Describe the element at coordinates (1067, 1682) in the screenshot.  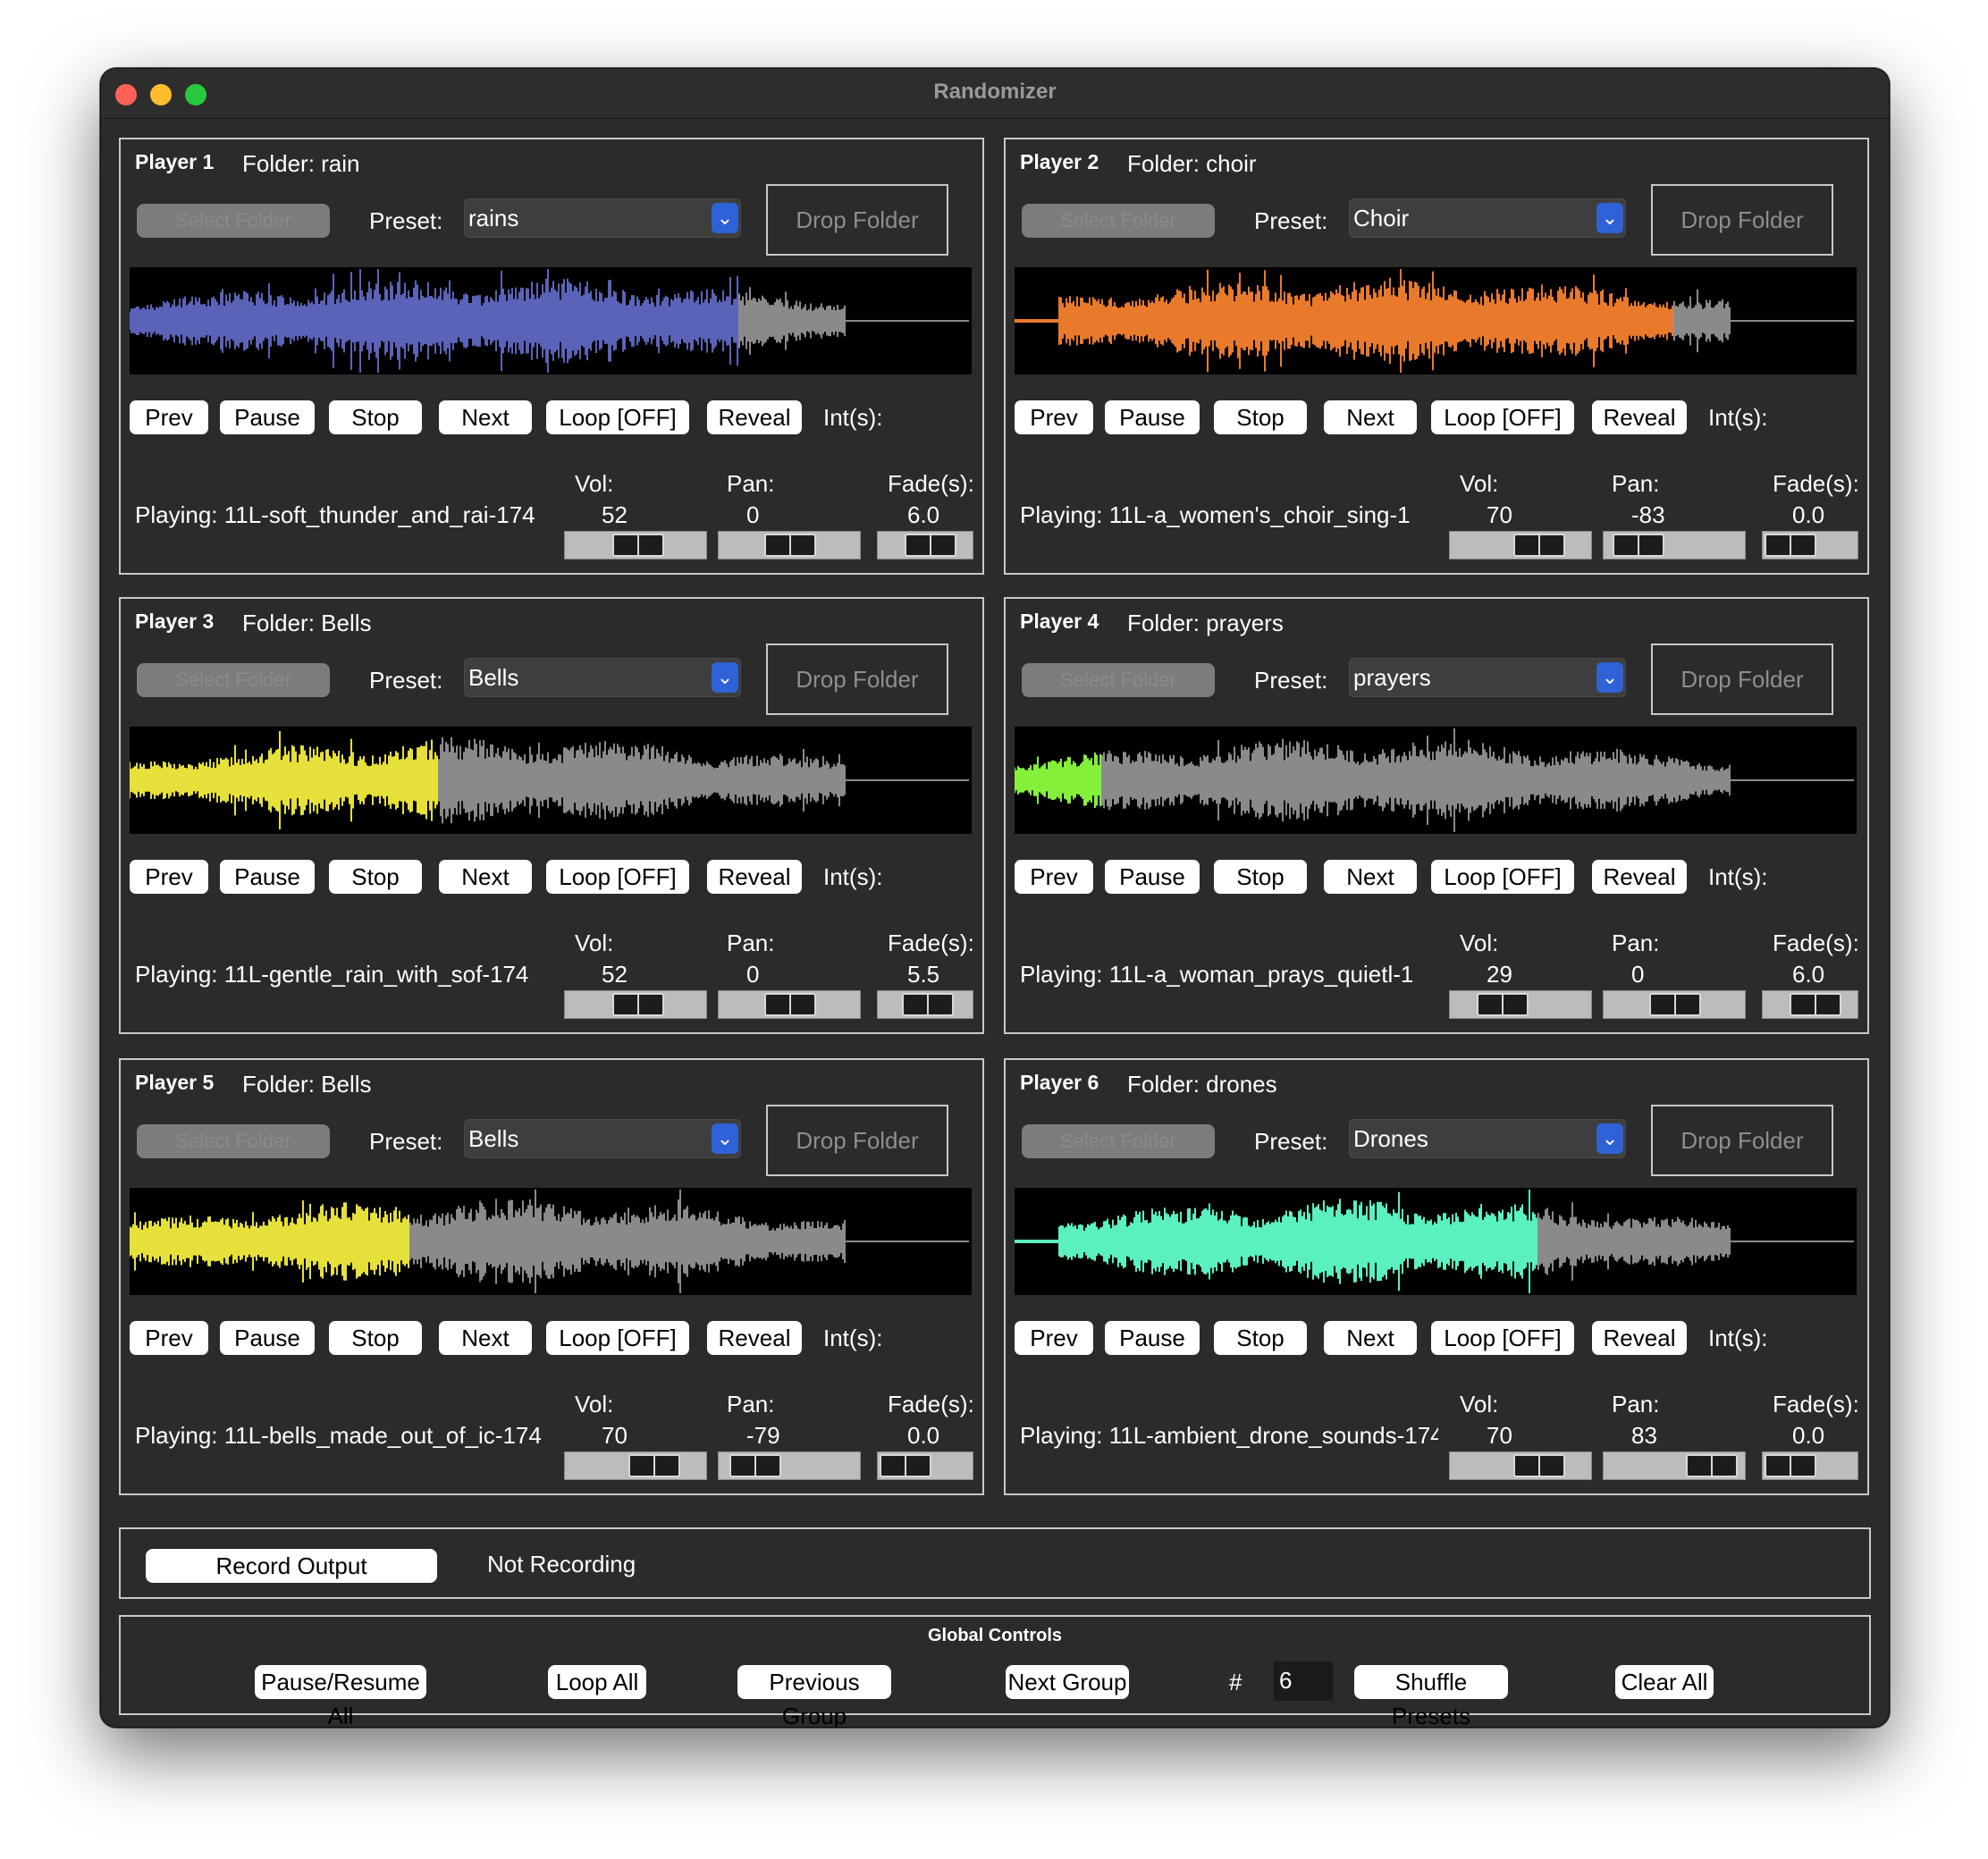
I see `next-group-button: Next Group` at that location.